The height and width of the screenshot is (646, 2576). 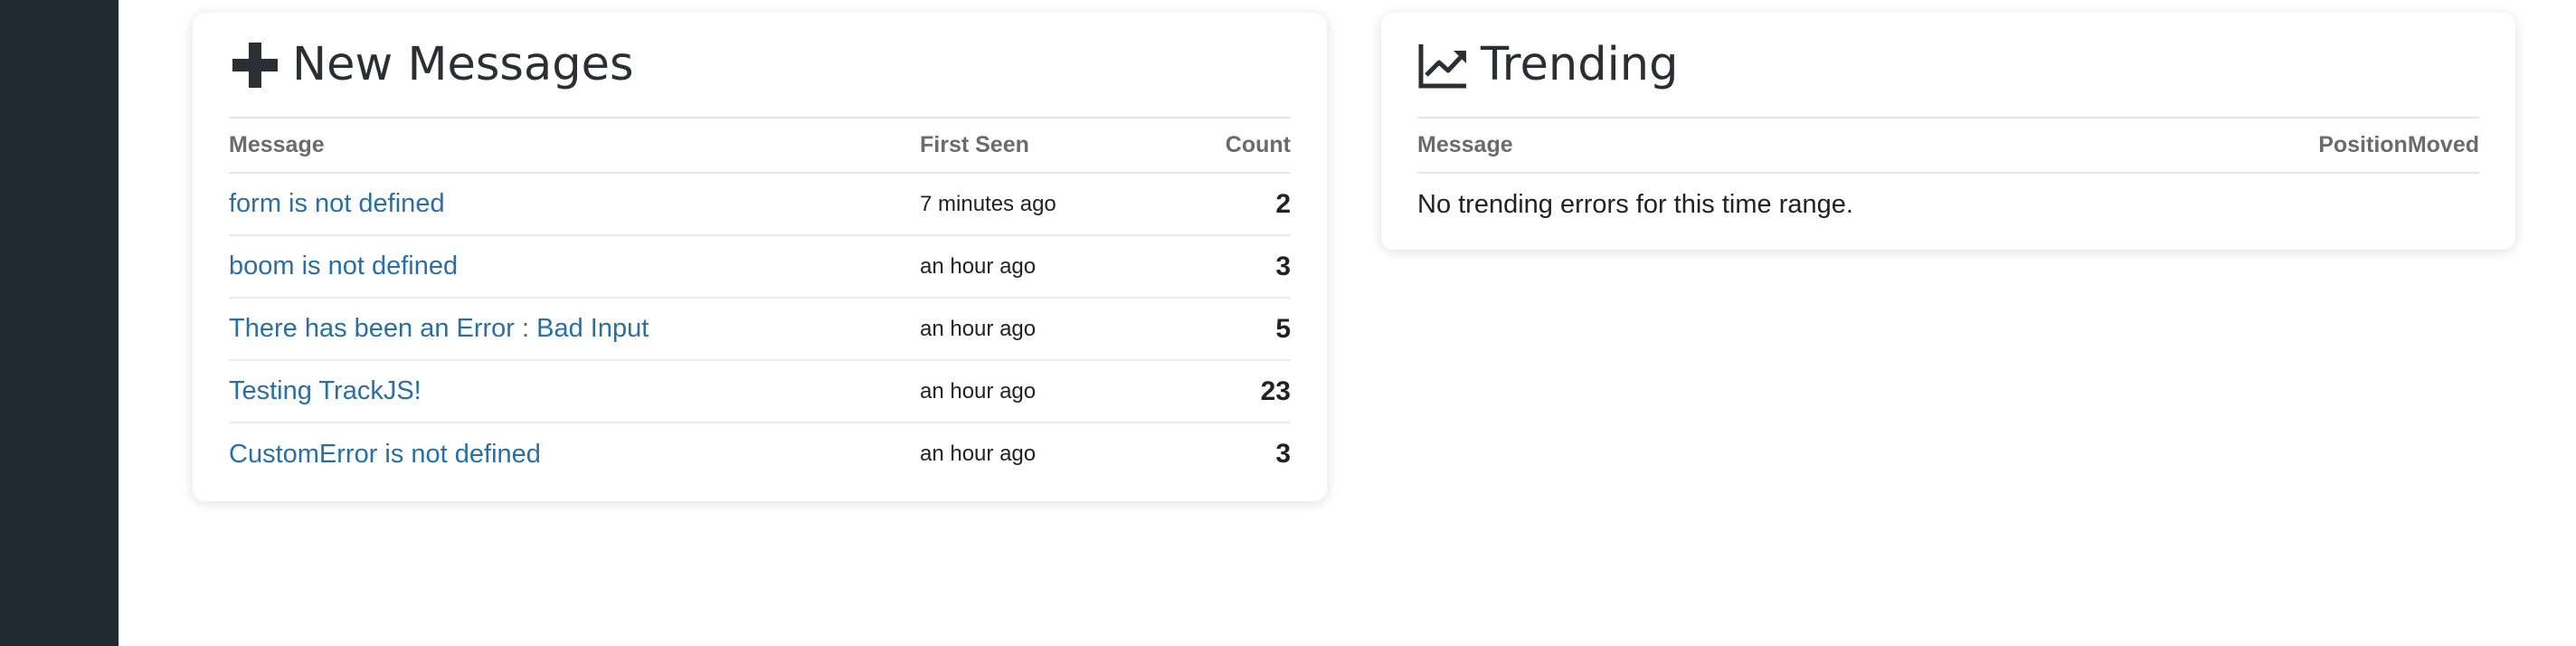 What do you see at coordinates (1635, 204) in the screenshot?
I see `empty-state-text: No trending errors for this time range.` at bounding box center [1635, 204].